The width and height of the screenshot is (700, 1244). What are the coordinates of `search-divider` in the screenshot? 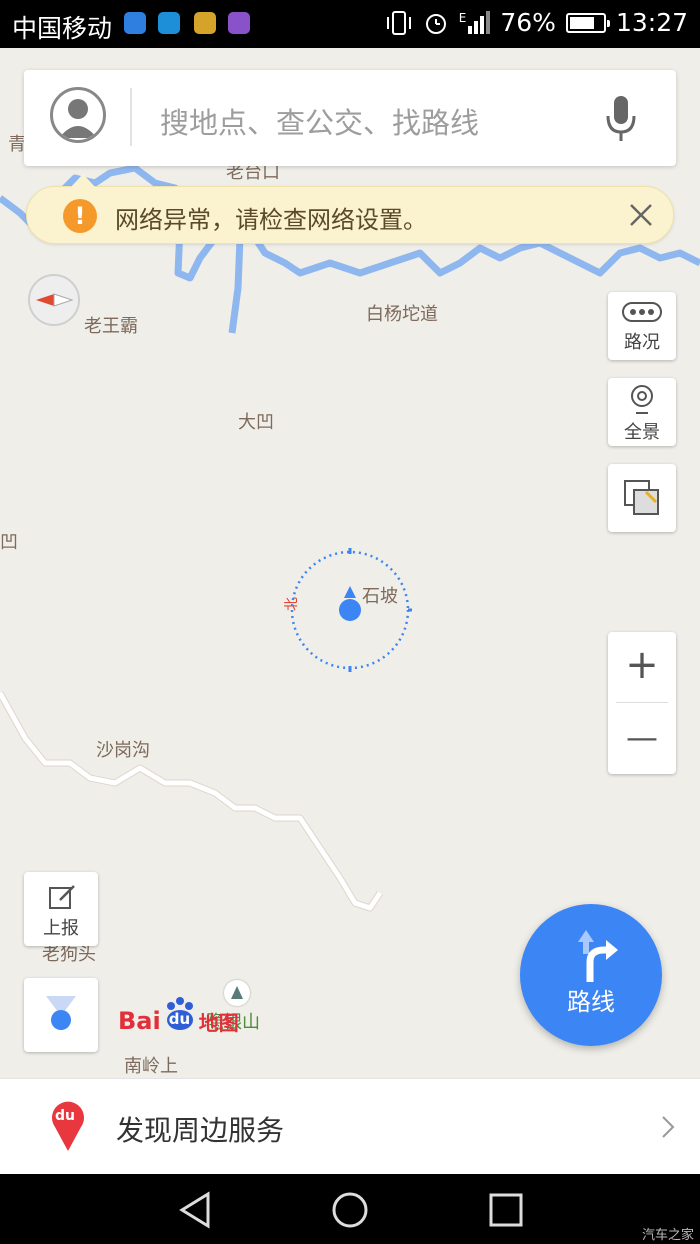 It's located at (131, 117).